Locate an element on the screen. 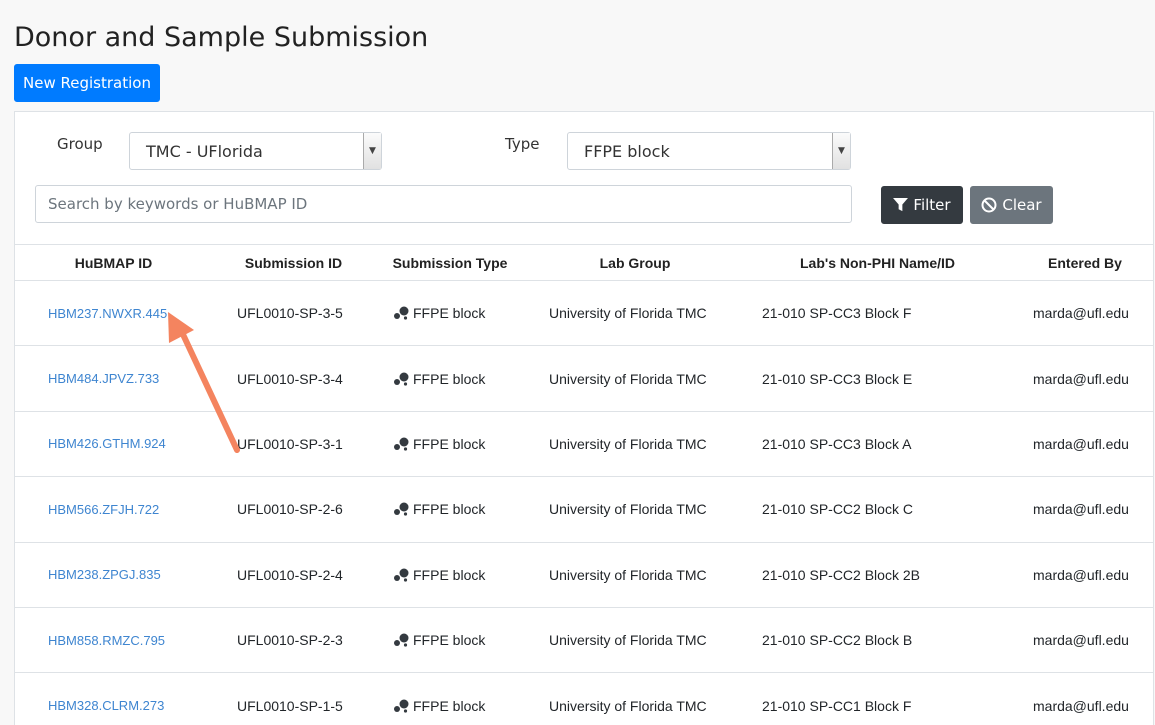  clear-button: Clear is located at coordinates (1011, 205).